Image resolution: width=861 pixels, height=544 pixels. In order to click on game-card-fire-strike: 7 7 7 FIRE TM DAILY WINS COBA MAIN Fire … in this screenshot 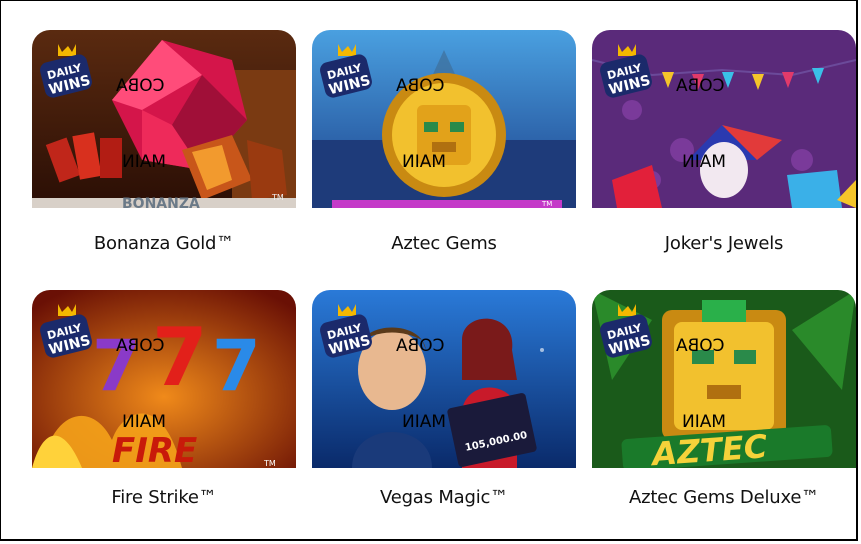, I will do `click(164, 399)`.